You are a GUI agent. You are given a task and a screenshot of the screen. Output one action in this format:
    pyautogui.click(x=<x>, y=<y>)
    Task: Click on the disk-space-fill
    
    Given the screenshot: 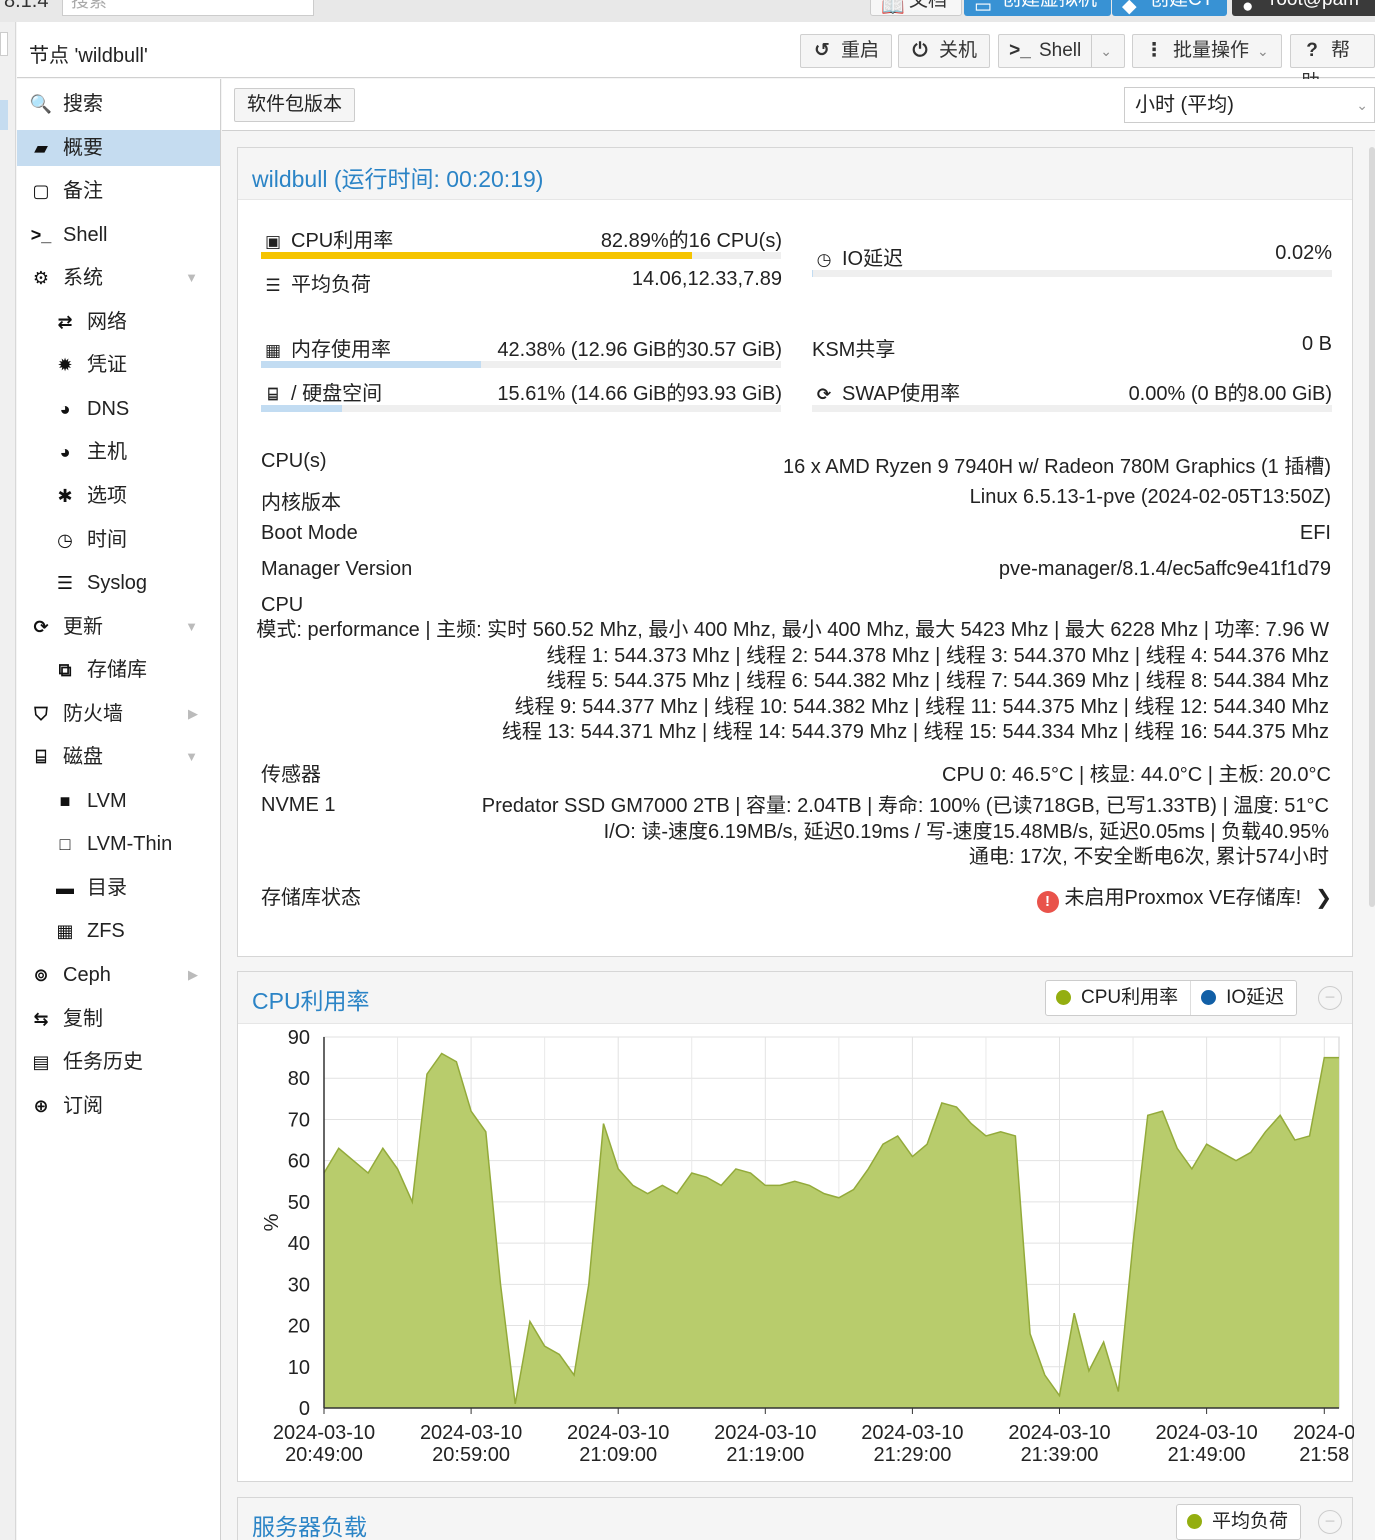 What is the action you would take?
    pyautogui.click(x=302, y=408)
    